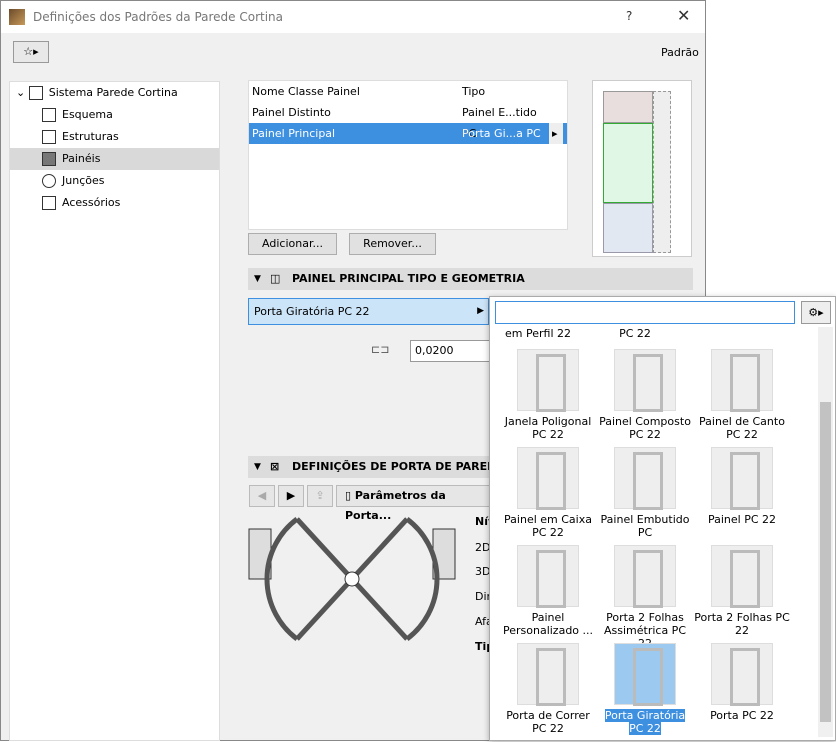  I want to click on tree-item-acessorios: Acessórios, so click(114, 203).